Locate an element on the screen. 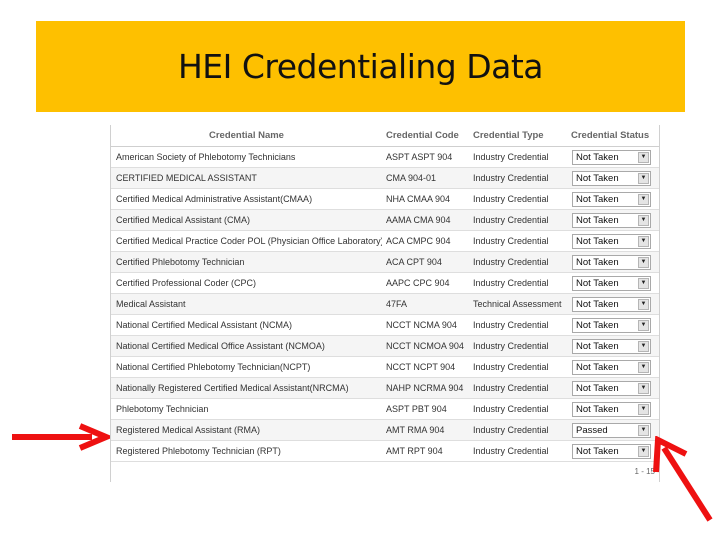  left-arrow-annotation is located at coordinates (61, 437).